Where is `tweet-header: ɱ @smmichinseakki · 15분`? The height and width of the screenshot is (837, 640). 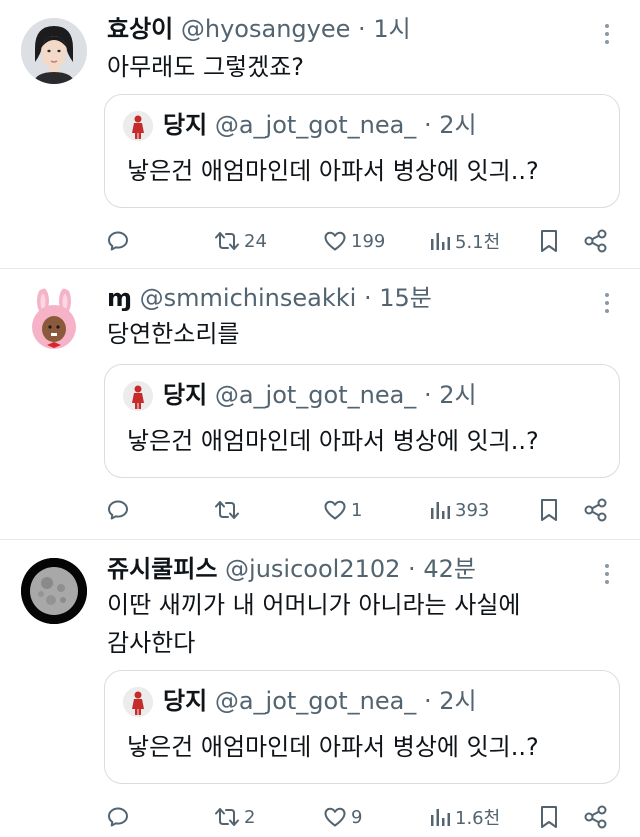
tweet-header: ɱ @smmichinseakki · 15분 is located at coordinates (269, 298).